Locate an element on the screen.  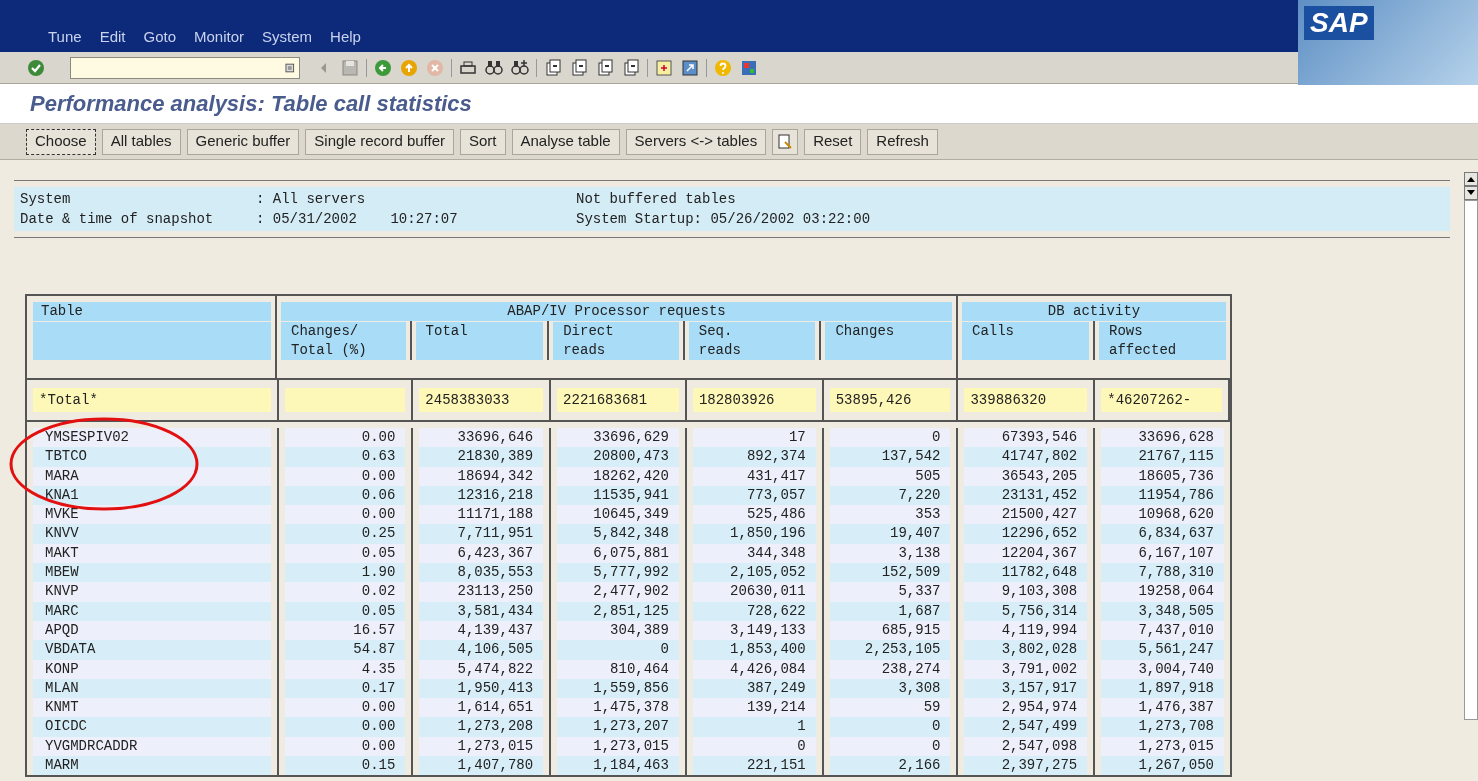
menu-item: Edit is located at coordinates (112, 36).